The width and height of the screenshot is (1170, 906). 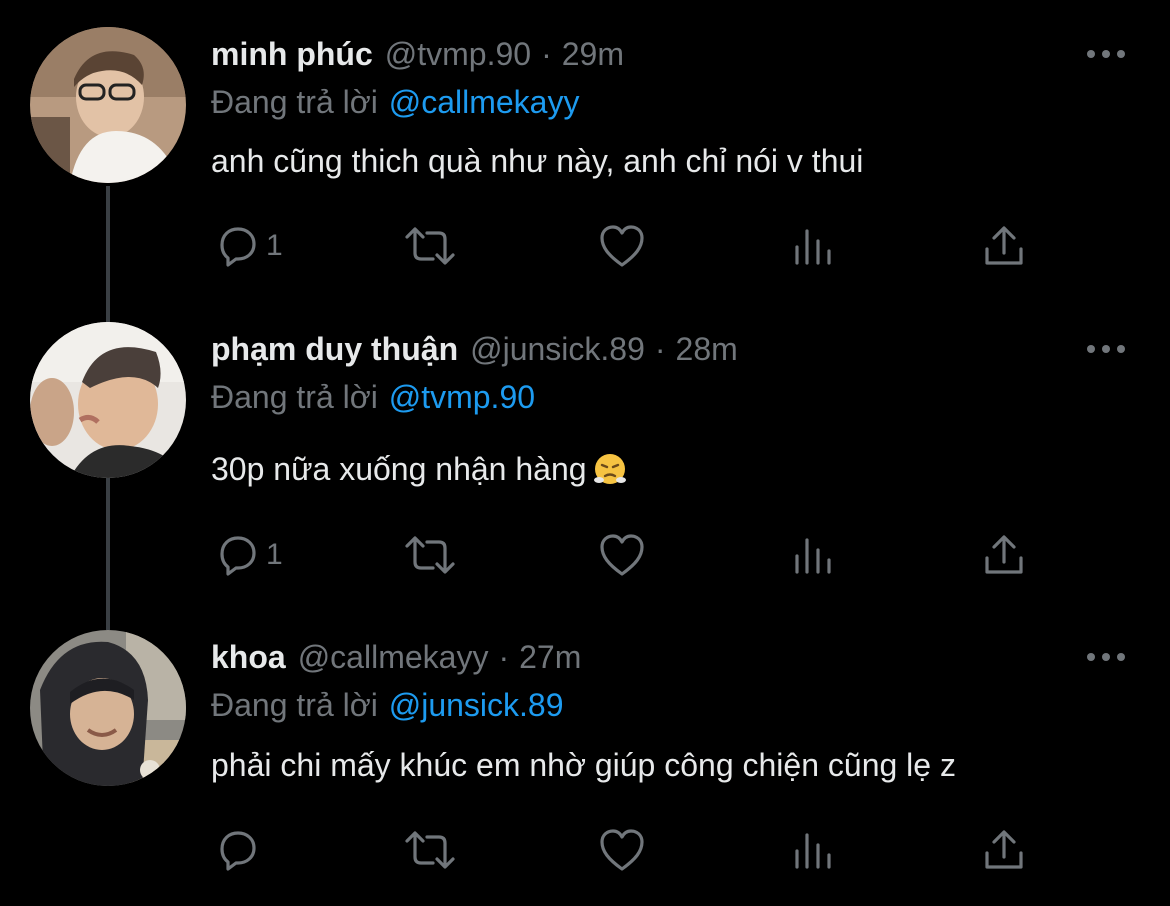 I want to click on author-name: minh phúc, so click(x=292, y=54).